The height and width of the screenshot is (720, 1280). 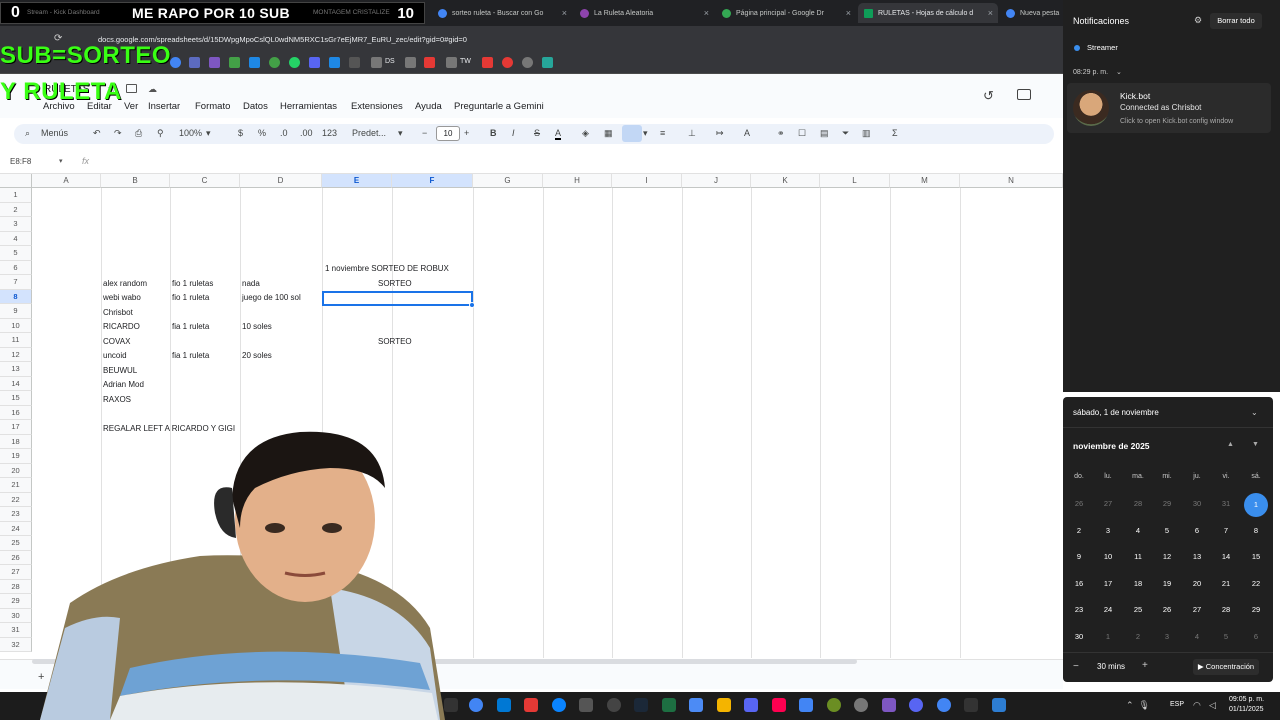 What do you see at coordinates (1108, 610) in the screenshot?
I see `calendar-day: 24` at bounding box center [1108, 610].